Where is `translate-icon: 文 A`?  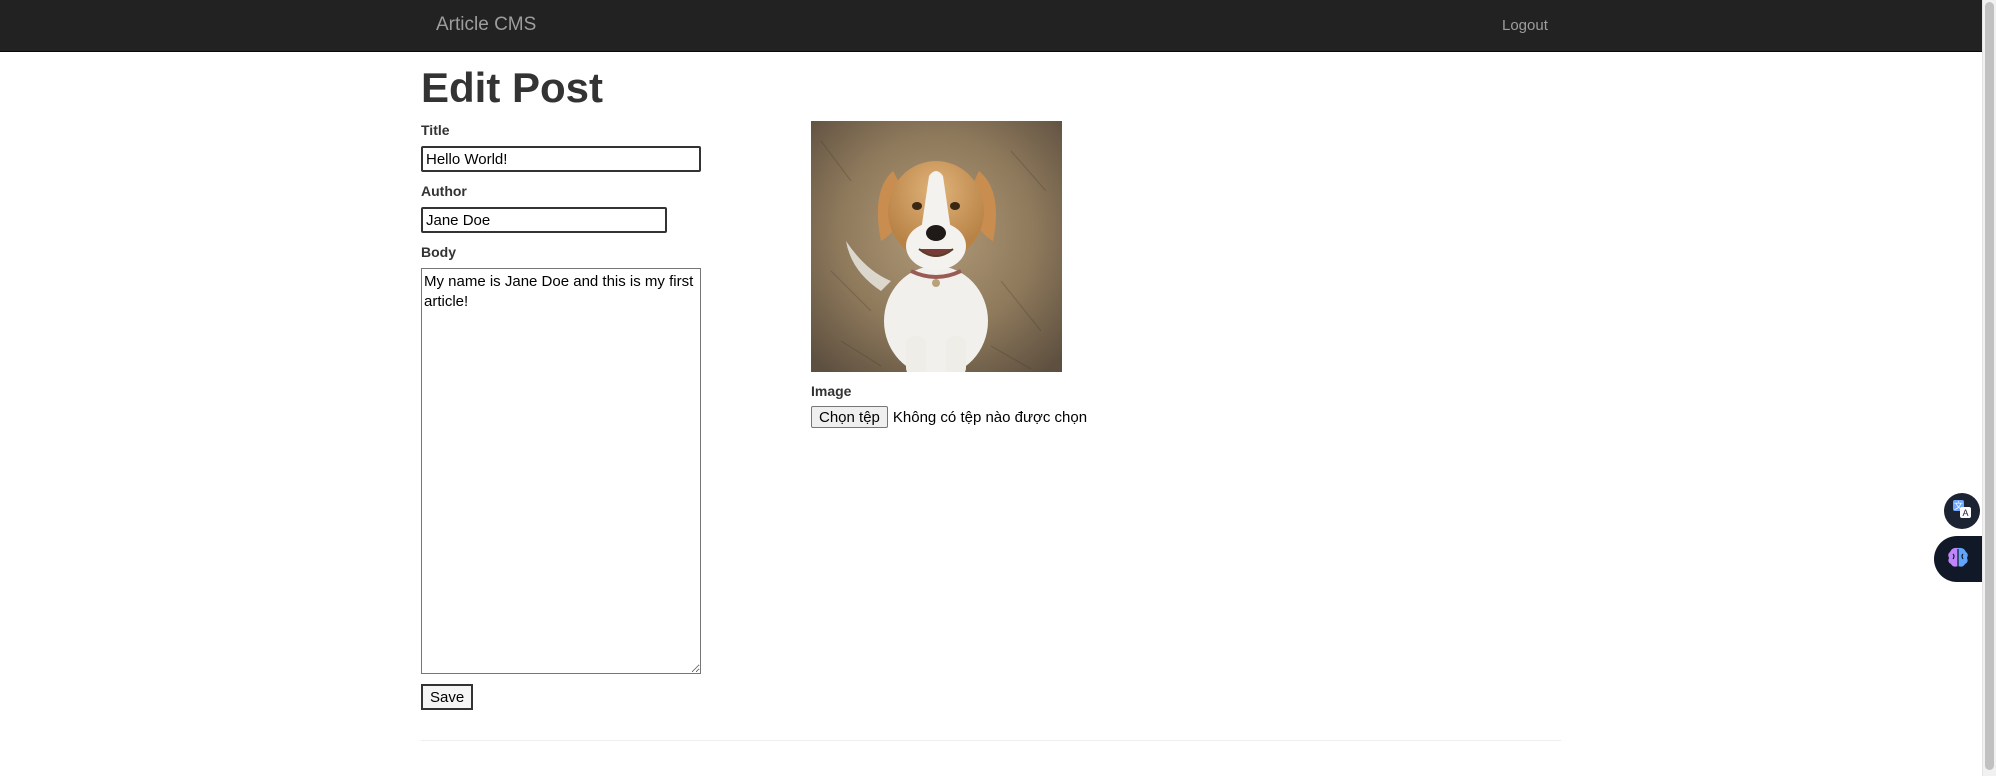
translate-icon: 文 A is located at coordinates (1962, 511).